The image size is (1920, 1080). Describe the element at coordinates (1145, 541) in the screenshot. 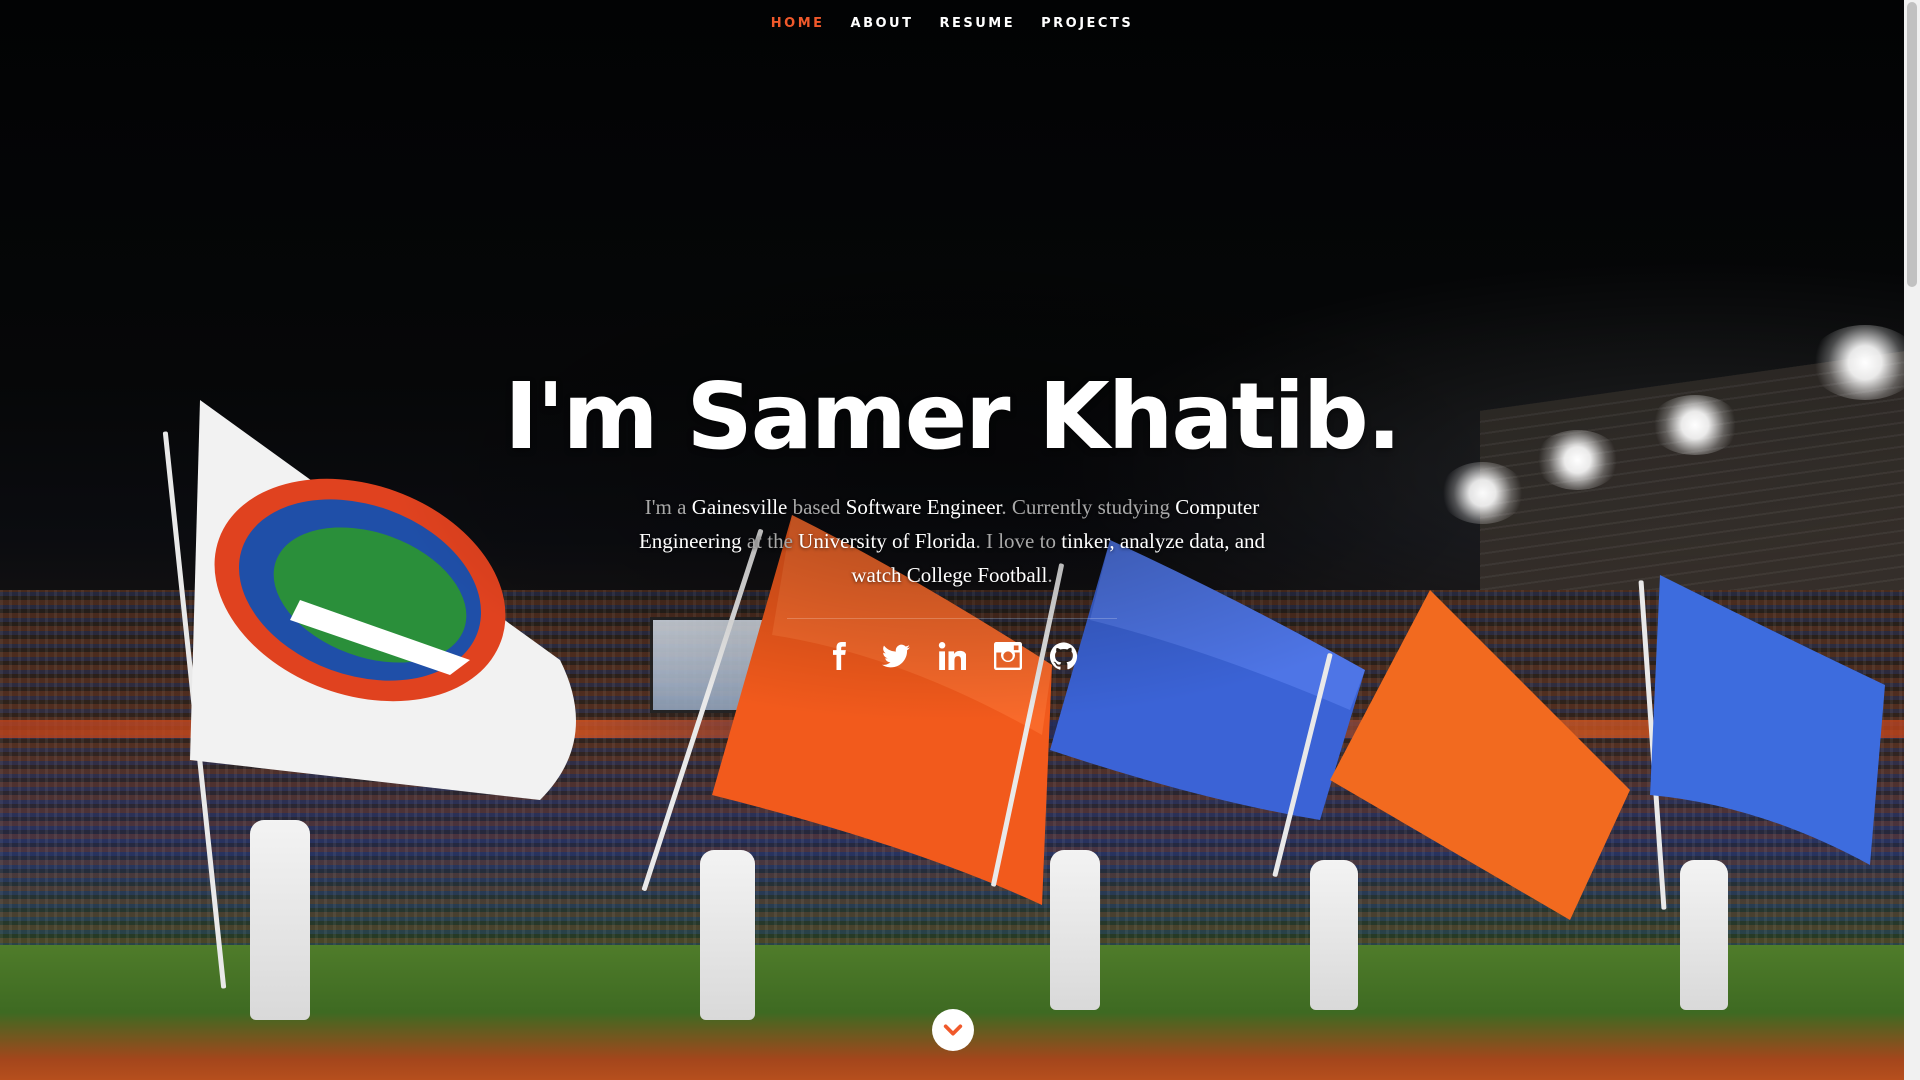

I see `intro-highlight: tinker, analyze data,` at that location.